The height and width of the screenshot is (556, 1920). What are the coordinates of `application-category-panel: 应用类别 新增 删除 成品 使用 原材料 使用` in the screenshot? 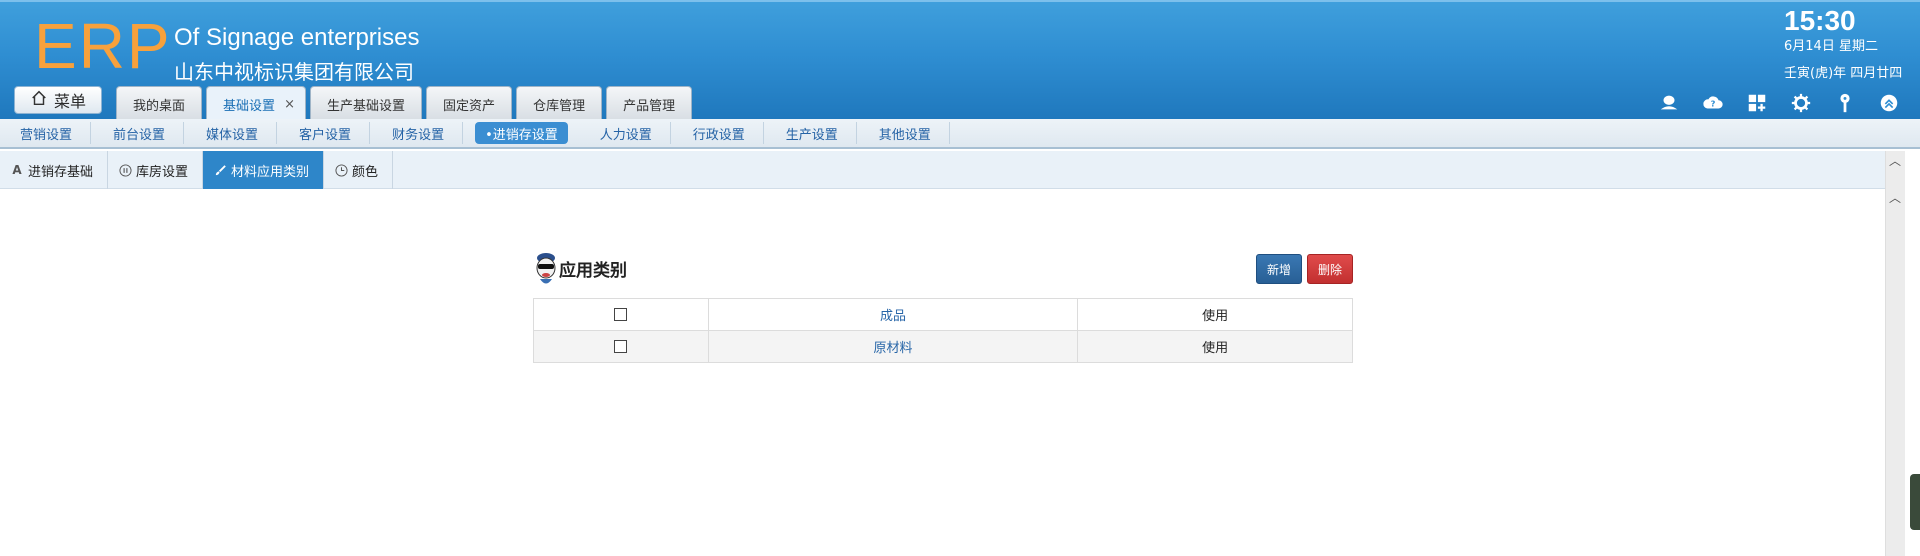 It's located at (943, 306).